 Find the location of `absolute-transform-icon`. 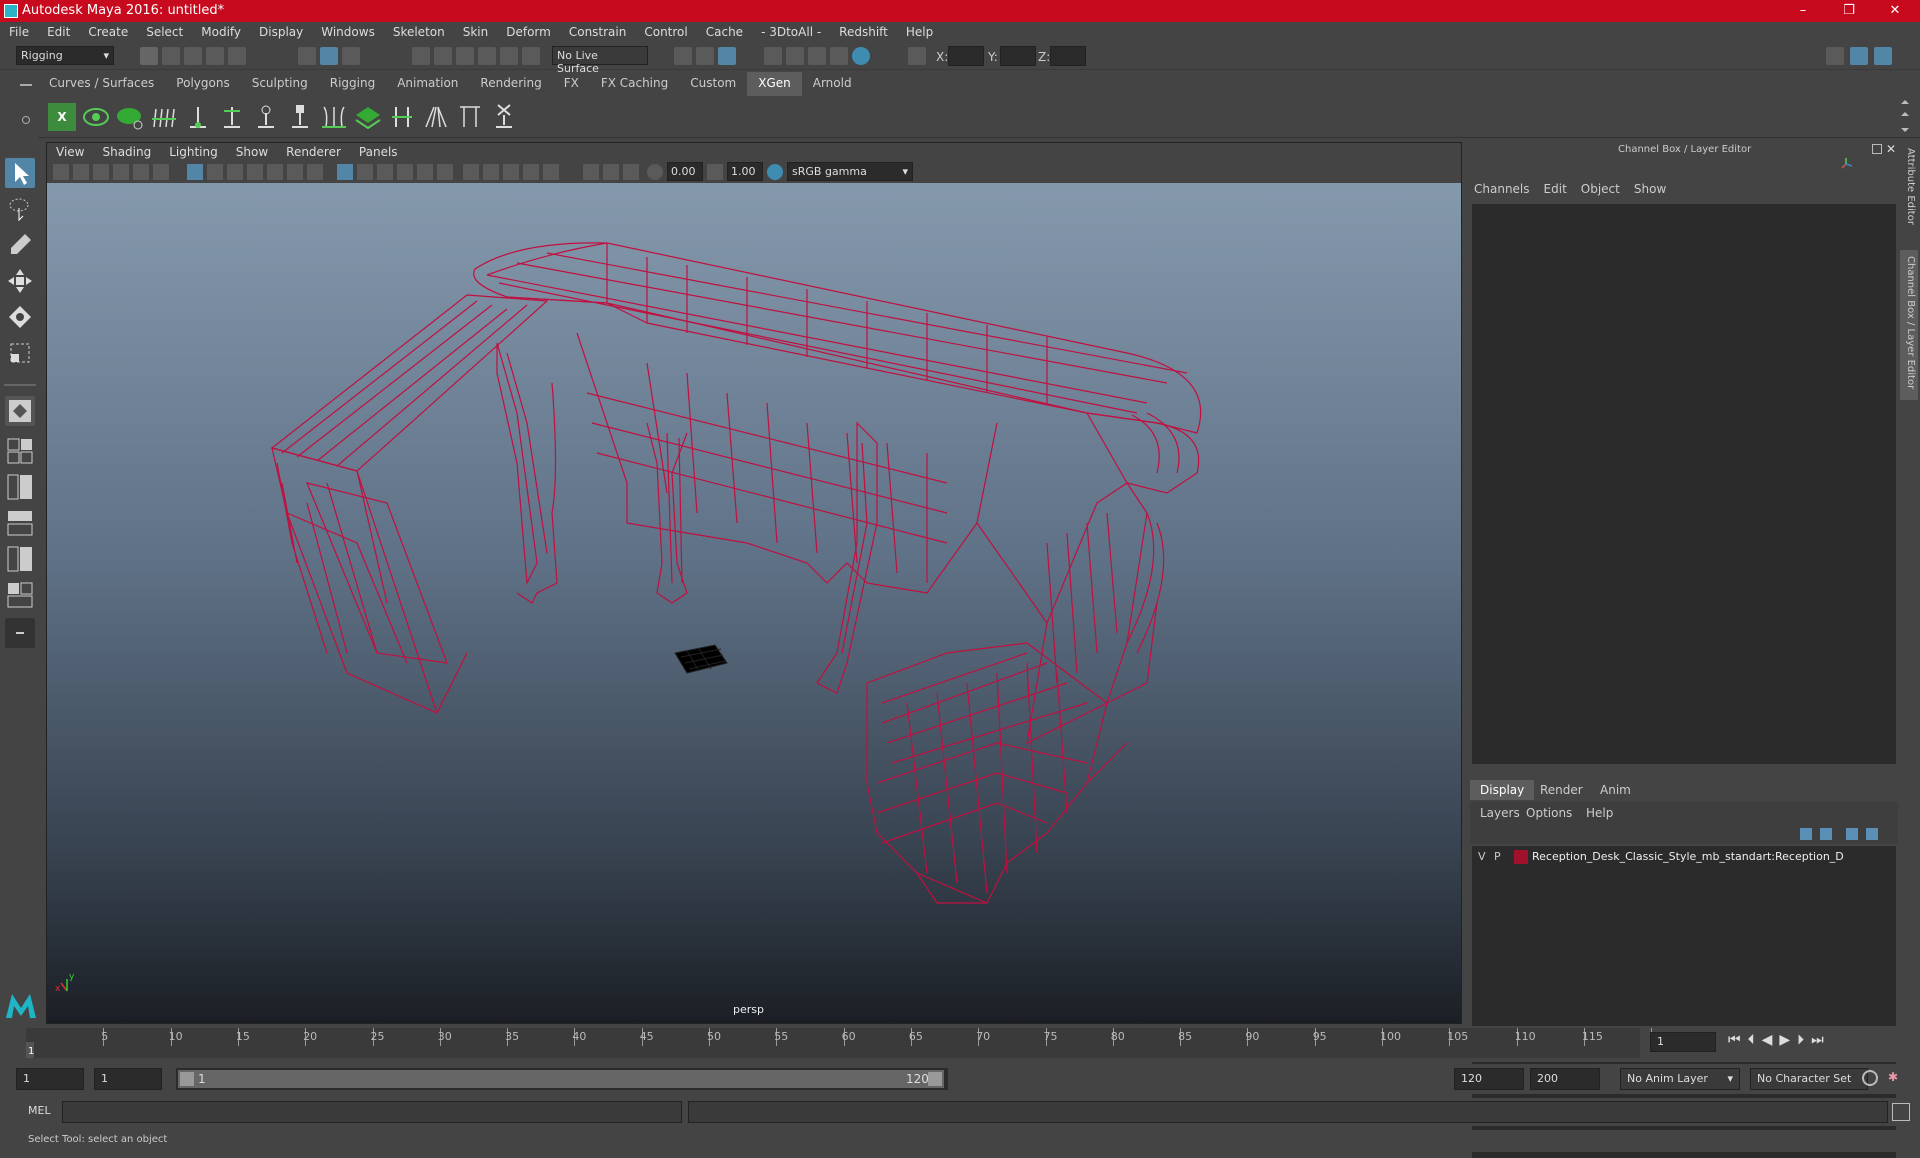

absolute-transform-icon is located at coordinates (917, 56).